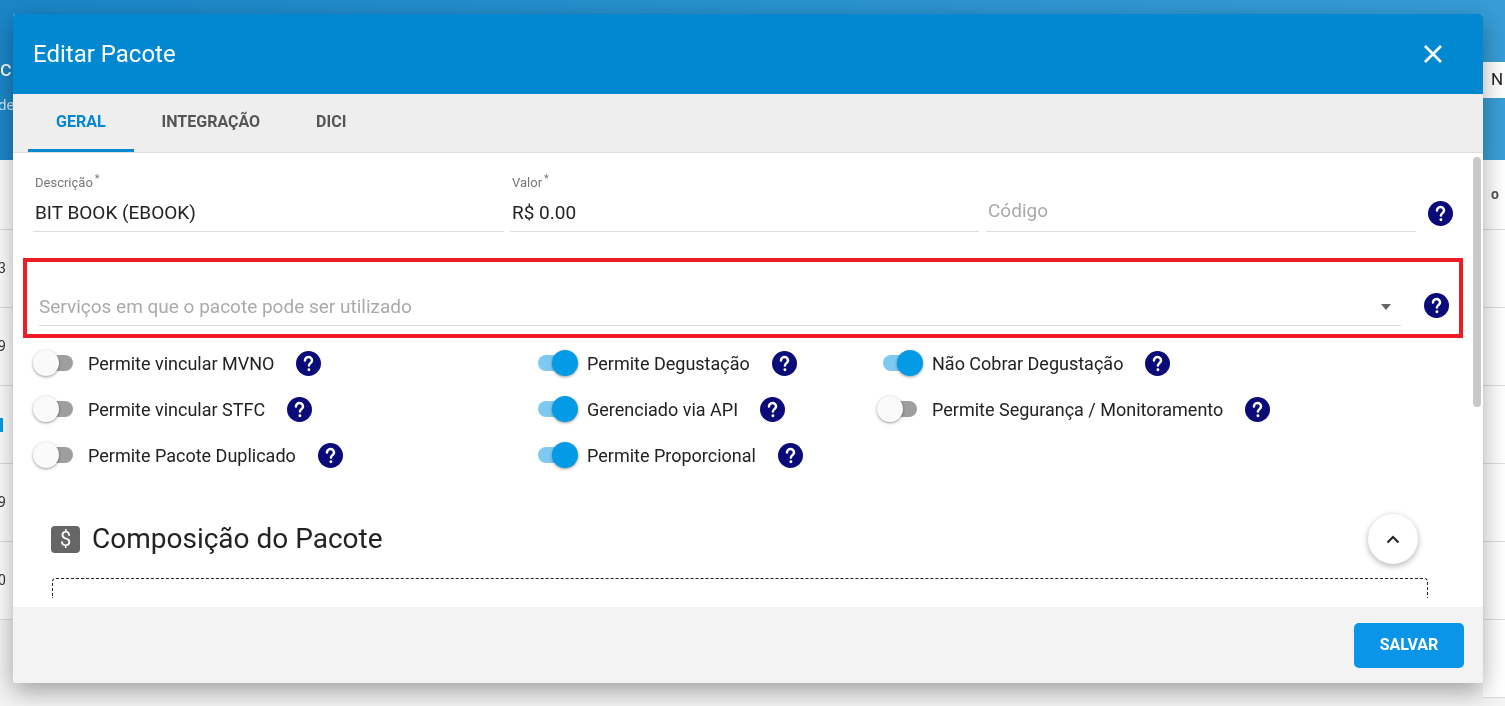 The image size is (1505, 706). What do you see at coordinates (1028, 363) in the screenshot?
I see `toggle-label: Não Cobrar Degustação` at bounding box center [1028, 363].